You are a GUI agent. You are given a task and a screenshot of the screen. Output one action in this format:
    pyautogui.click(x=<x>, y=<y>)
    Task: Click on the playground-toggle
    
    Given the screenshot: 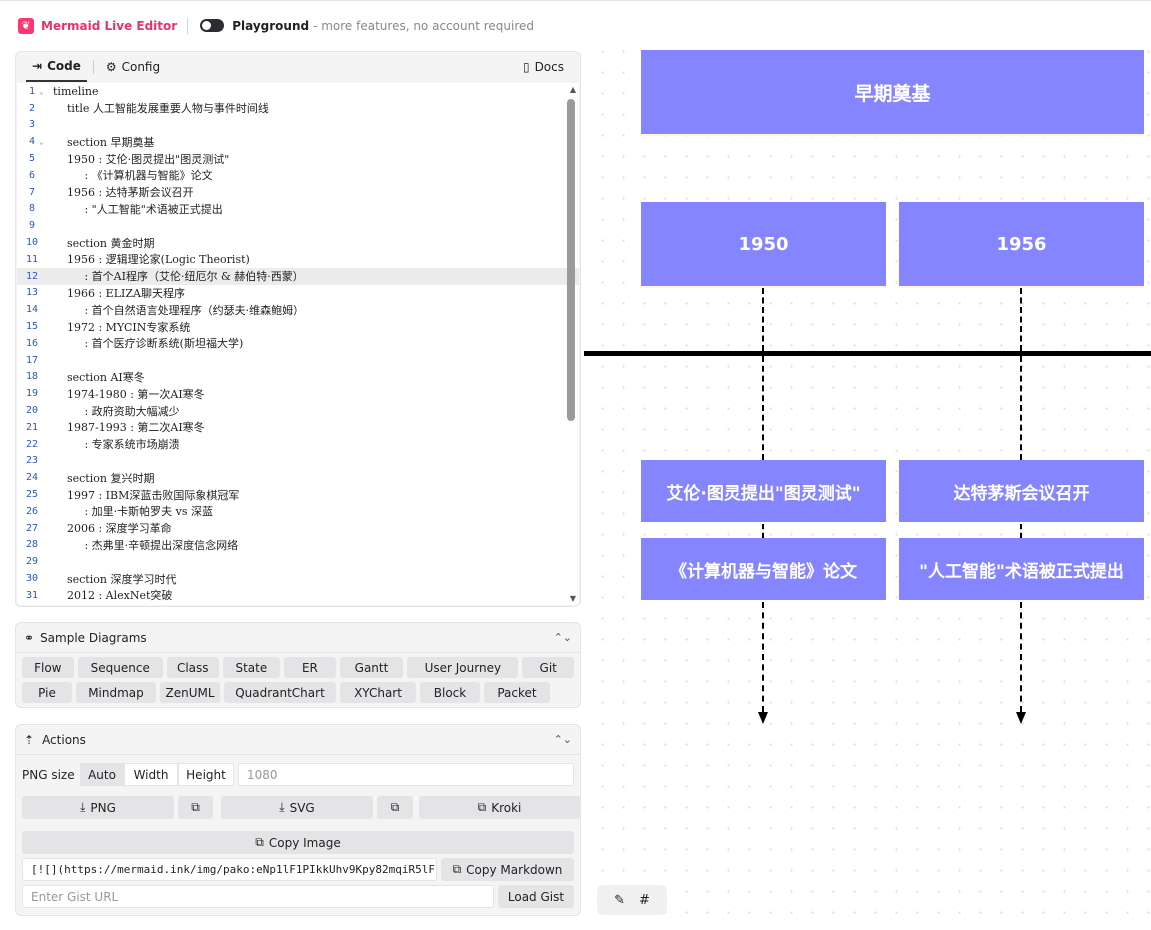 What is the action you would take?
    pyautogui.click(x=212, y=25)
    